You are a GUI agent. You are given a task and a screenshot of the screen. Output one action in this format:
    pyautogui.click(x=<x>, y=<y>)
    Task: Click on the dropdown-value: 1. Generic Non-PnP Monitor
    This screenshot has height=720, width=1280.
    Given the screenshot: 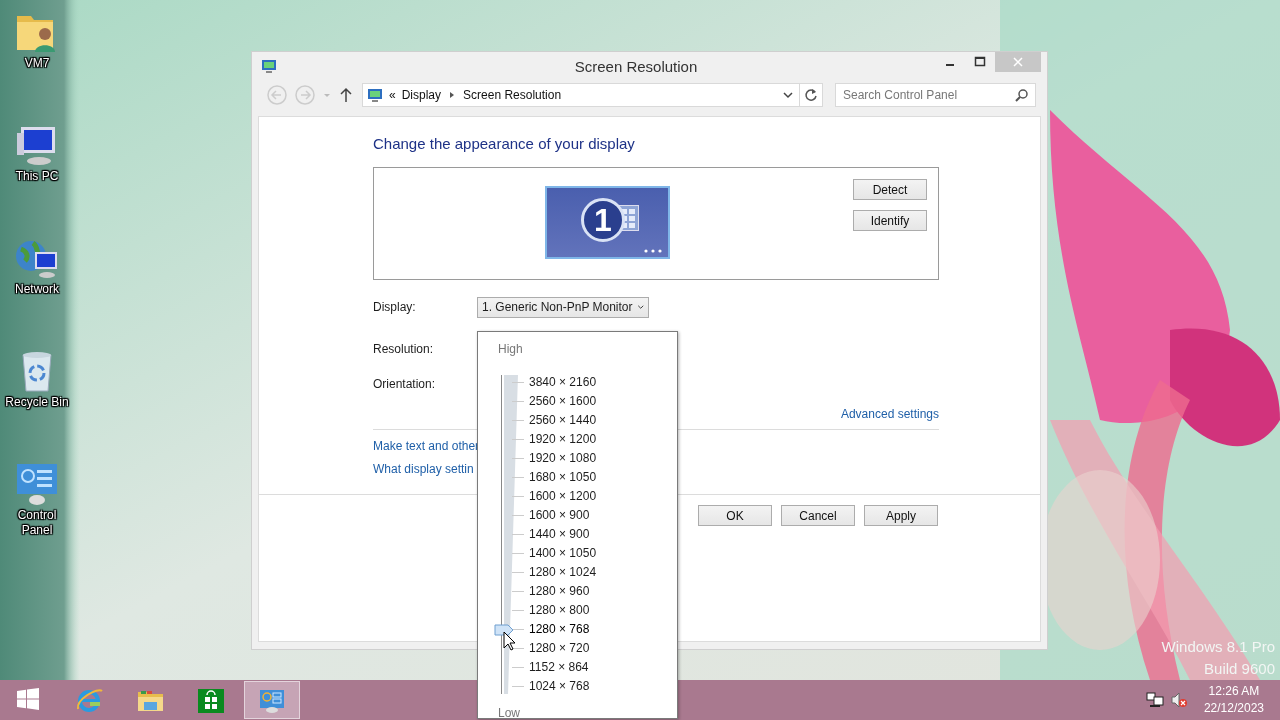 What is the action you would take?
    pyautogui.click(x=557, y=307)
    